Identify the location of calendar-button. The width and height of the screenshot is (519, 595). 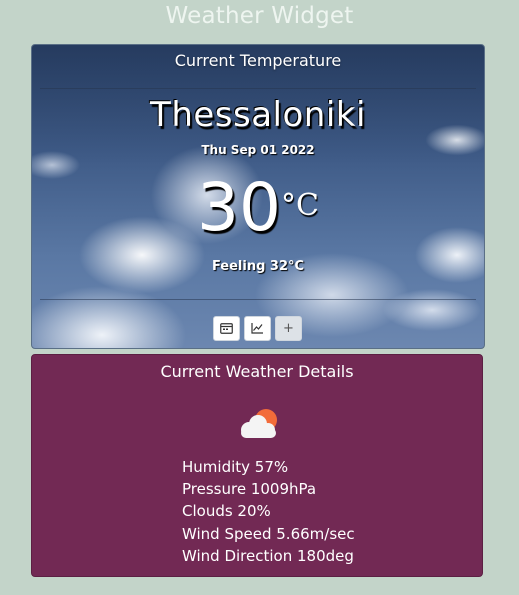
(226, 328).